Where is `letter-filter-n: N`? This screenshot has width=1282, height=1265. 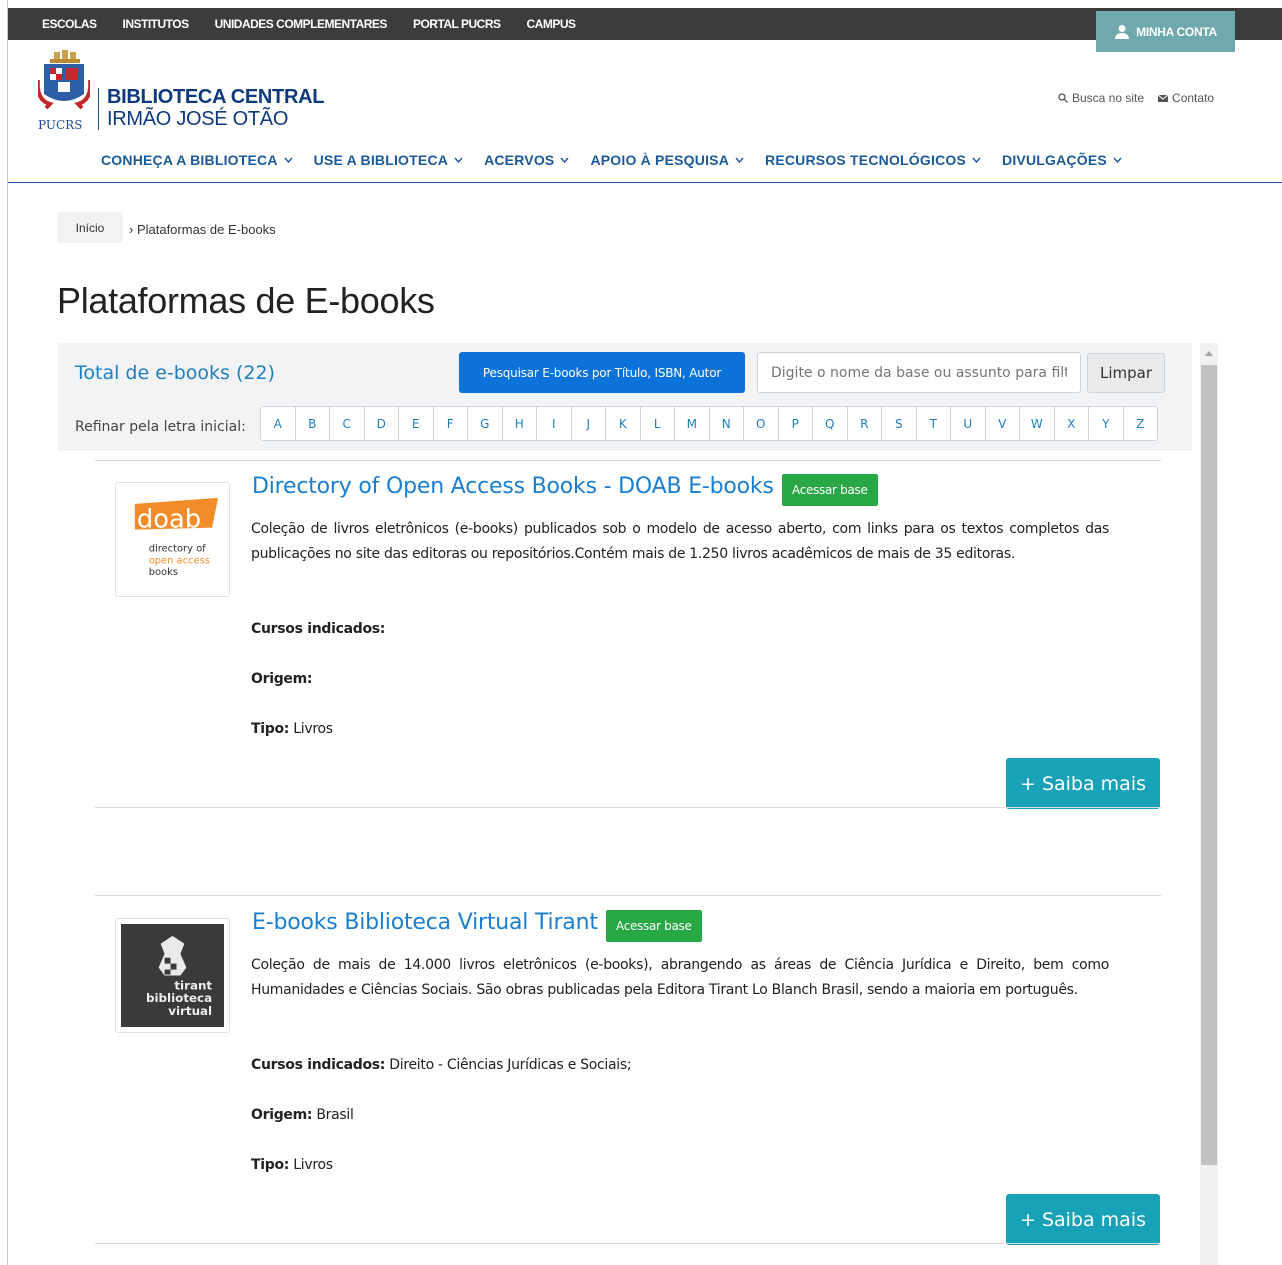
letter-filter-n: N is located at coordinates (726, 423).